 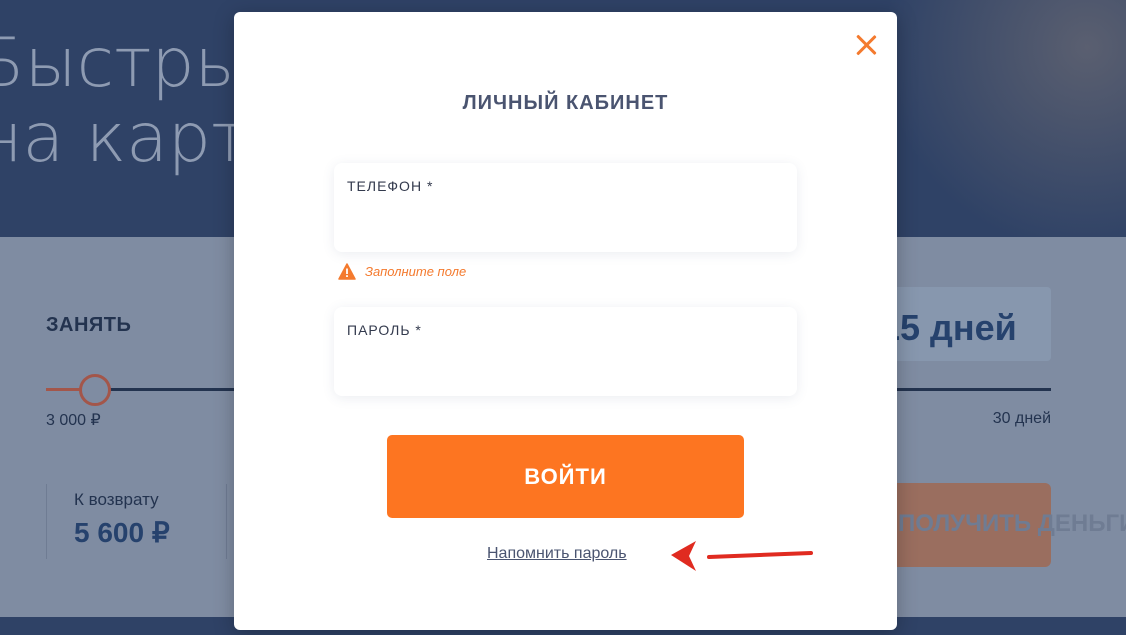 I want to click on return-value: 5 600 ₽, so click(x=122, y=532).